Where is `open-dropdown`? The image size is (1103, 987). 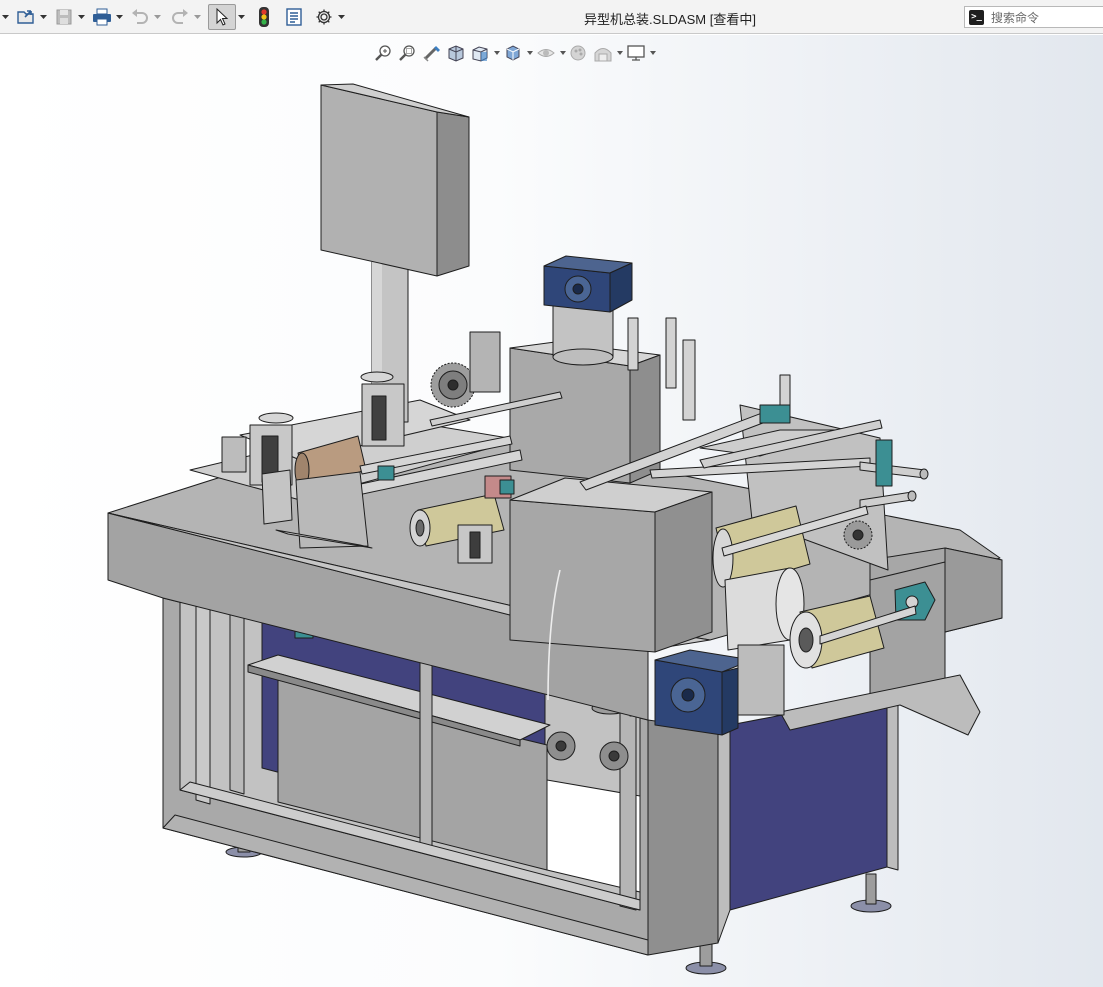 open-dropdown is located at coordinates (43, 17).